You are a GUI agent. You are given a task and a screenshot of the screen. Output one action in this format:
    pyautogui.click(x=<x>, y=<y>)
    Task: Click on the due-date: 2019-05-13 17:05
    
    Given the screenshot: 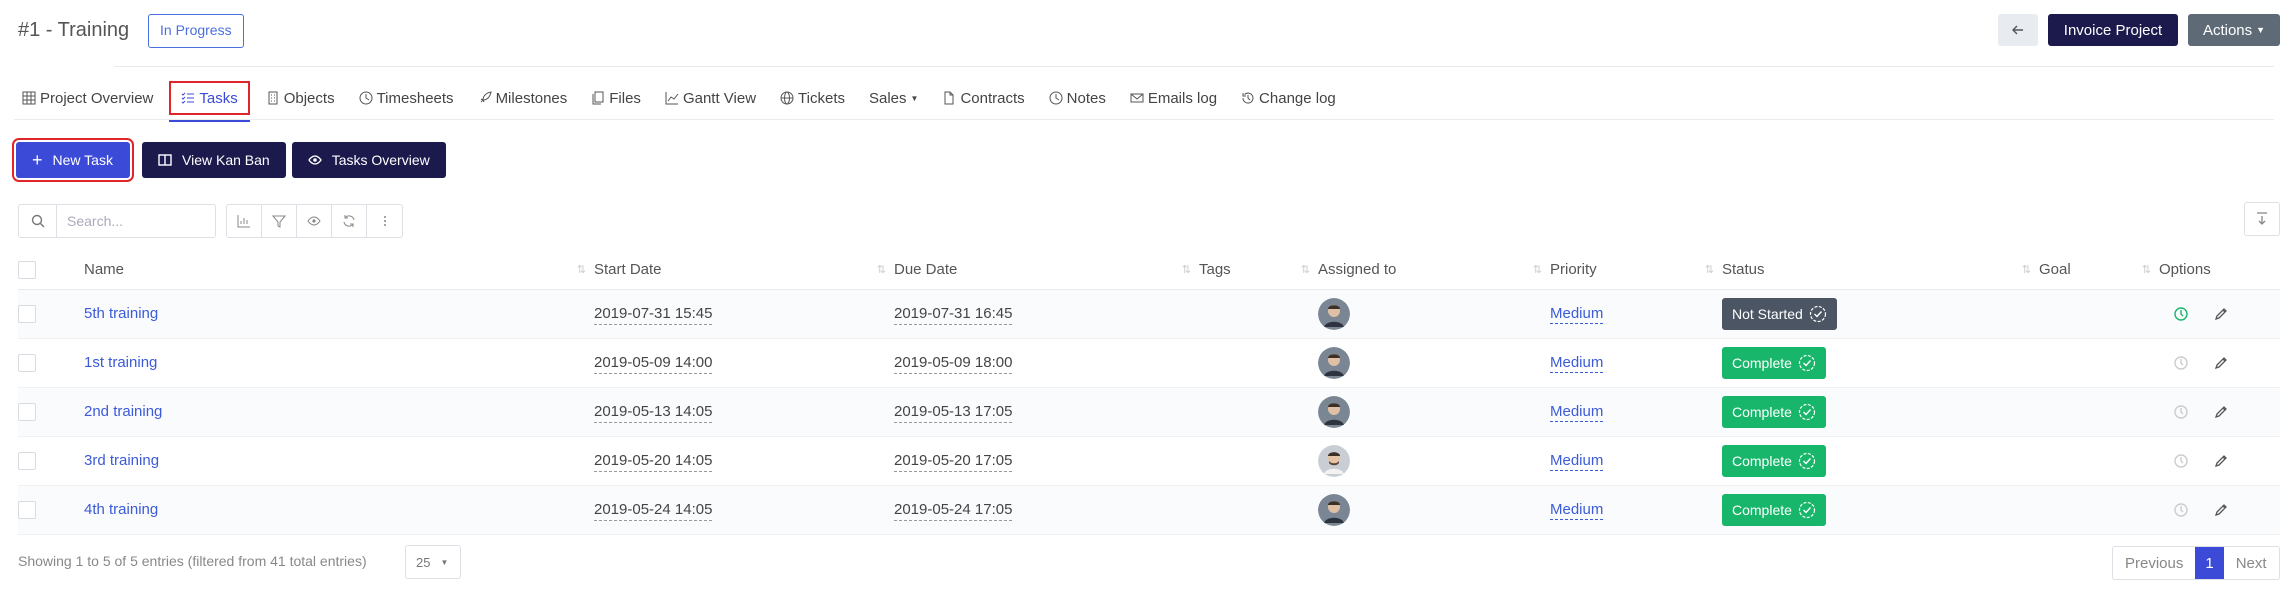 What is the action you would take?
    pyautogui.click(x=953, y=413)
    